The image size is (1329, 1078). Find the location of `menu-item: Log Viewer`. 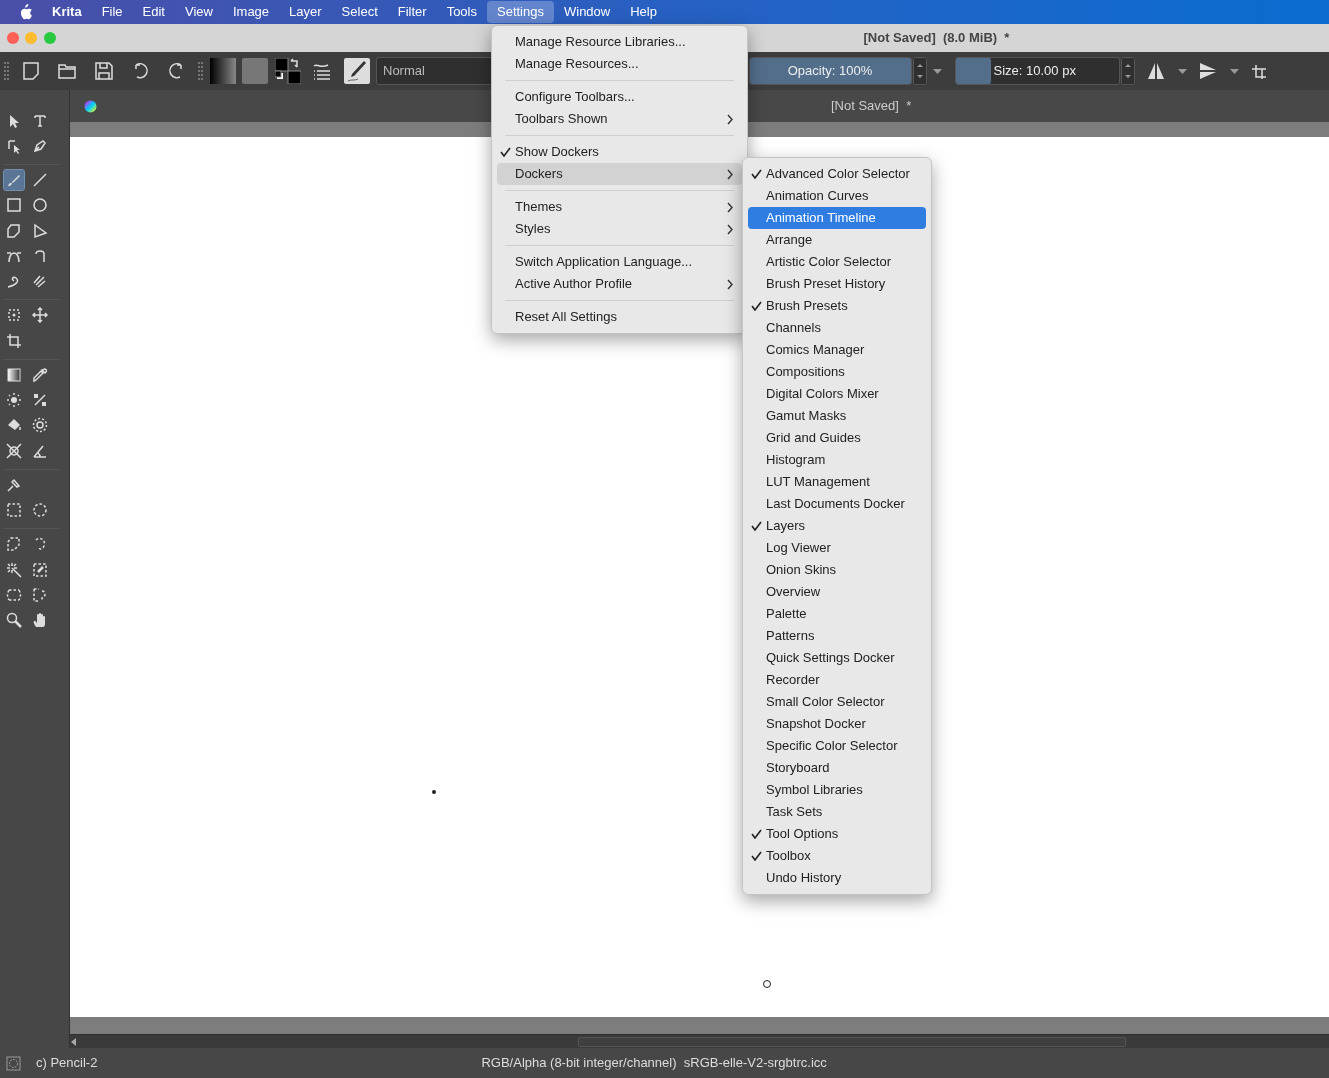

menu-item: Log Viewer is located at coordinates (837, 548).